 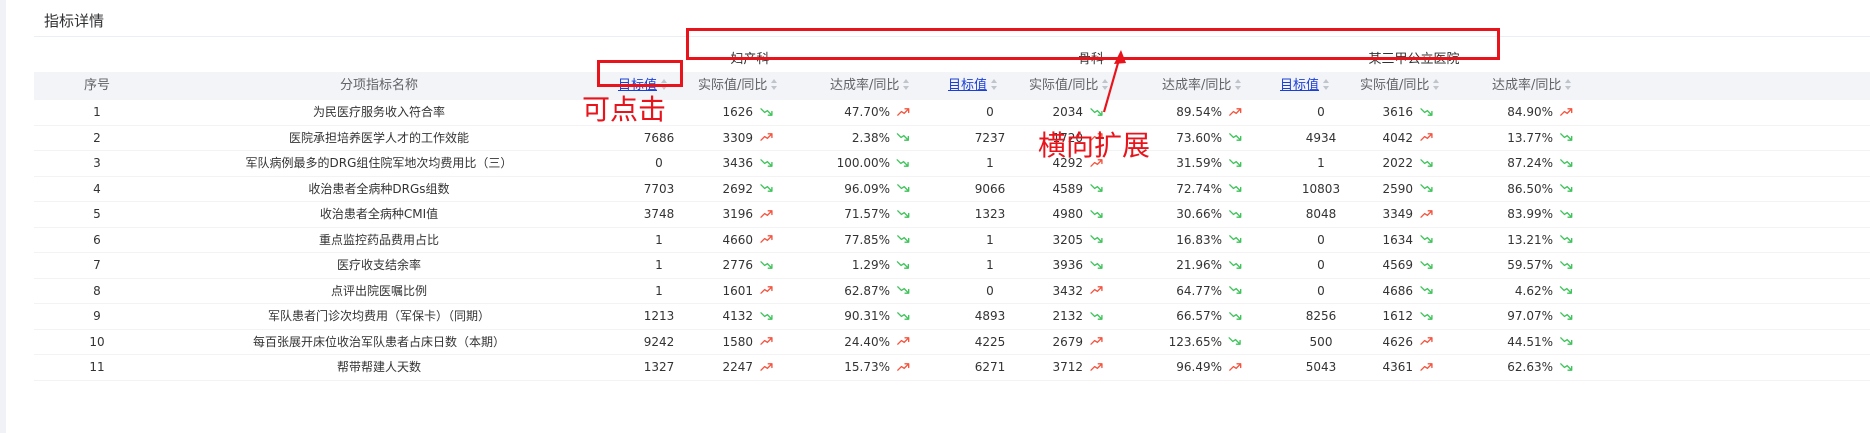 I want to click on cell-actual-value: 3309, so click(x=737, y=137).